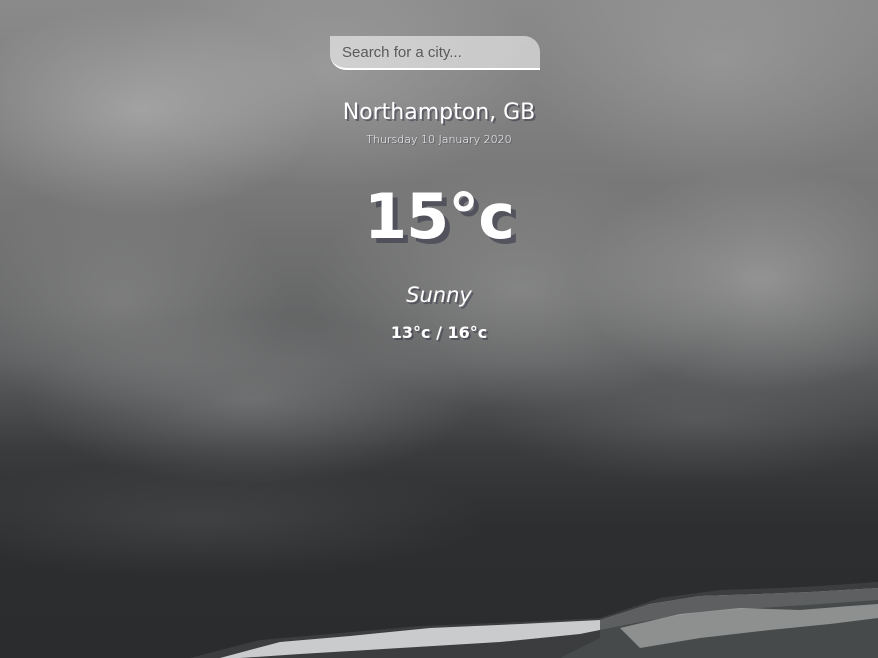 The image size is (878, 658). What do you see at coordinates (435, 53) in the screenshot?
I see `city-search-input` at bounding box center [435, 53].